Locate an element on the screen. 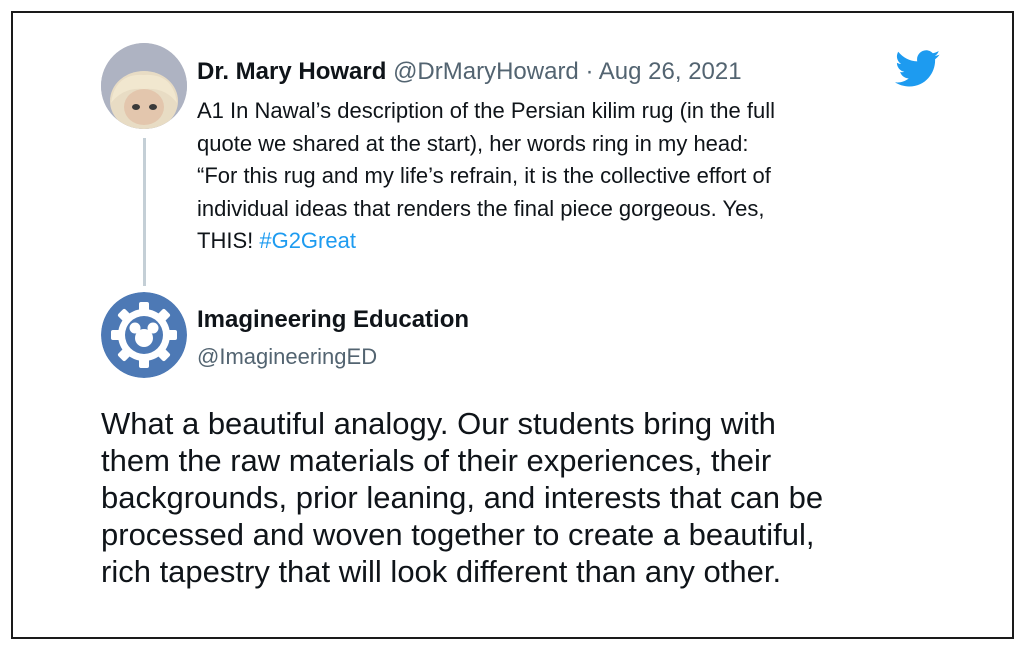 The width and height of the screenshot is (1024, 653). author-avatar is located at coordinates (144, 86).